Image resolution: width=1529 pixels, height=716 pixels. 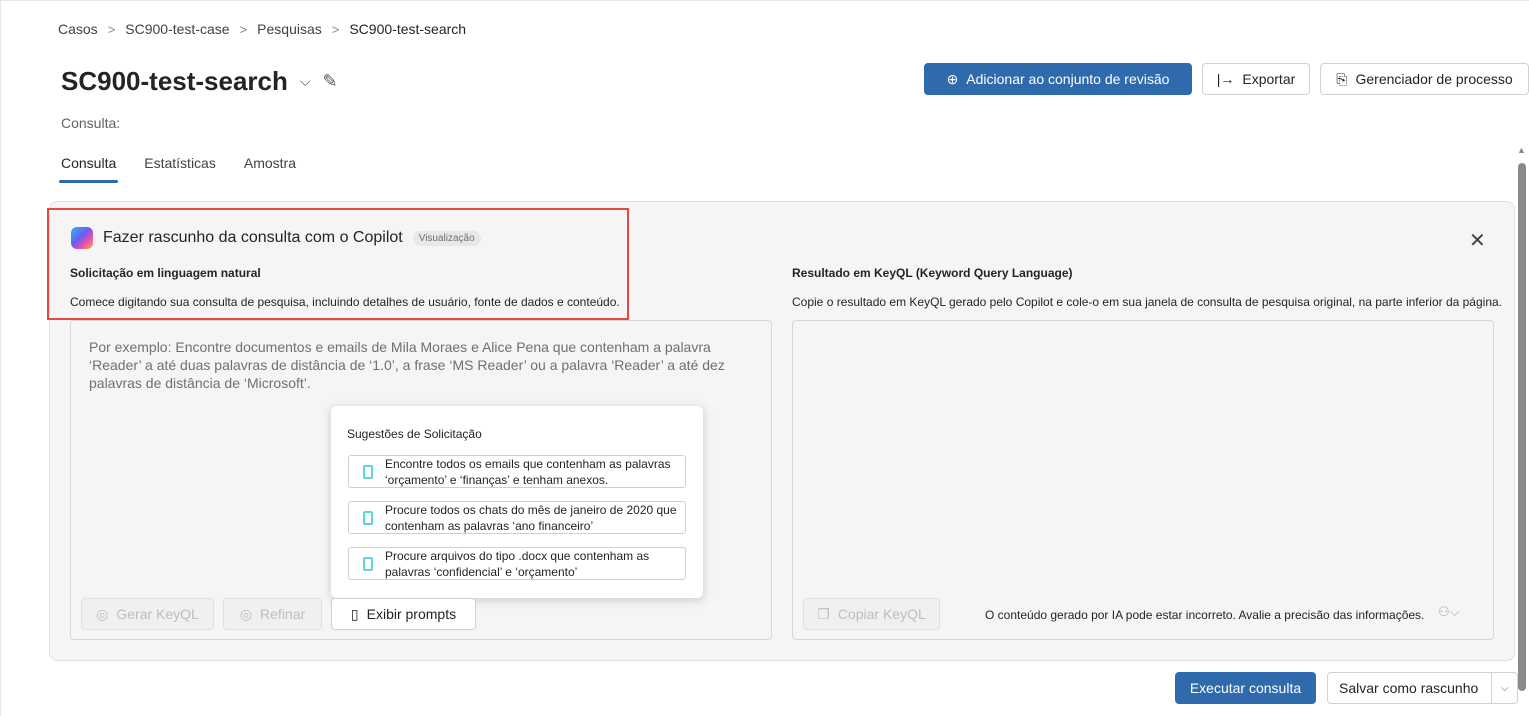 What do you see at coordinates (253, 237) in the screenshot?
I see `copilot-title: Fazer rascunho da consulta com o Copilot` at bounding box center [253, 237].